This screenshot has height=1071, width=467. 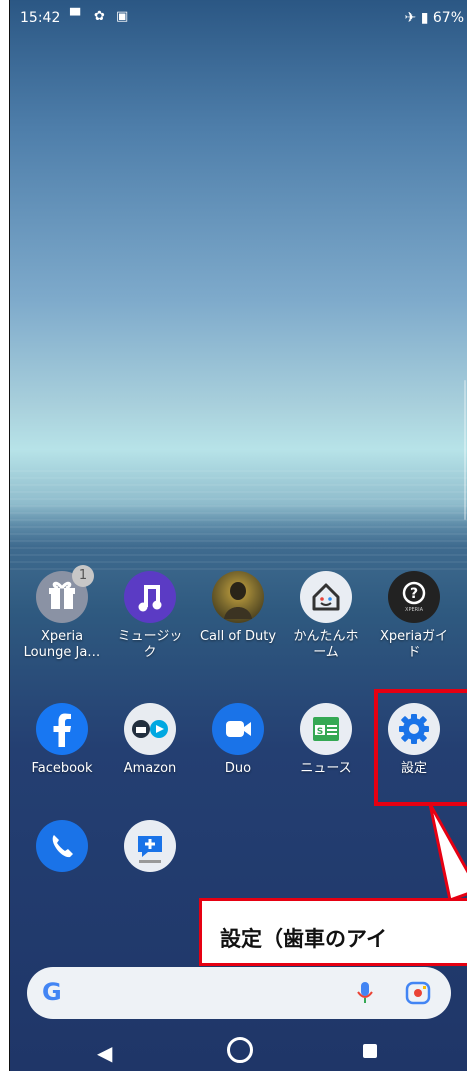 What do you see at coordinates (238, 597) in the screenshot?
I see `soldier-icon` at bounding box center [238, 597].